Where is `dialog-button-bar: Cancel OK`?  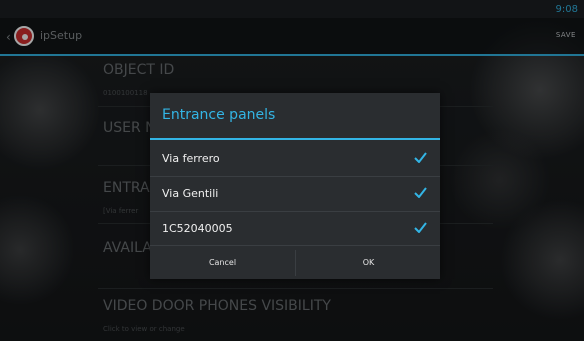 dialog-button-bar: Cancel OK is located at coordinates (295, 262).